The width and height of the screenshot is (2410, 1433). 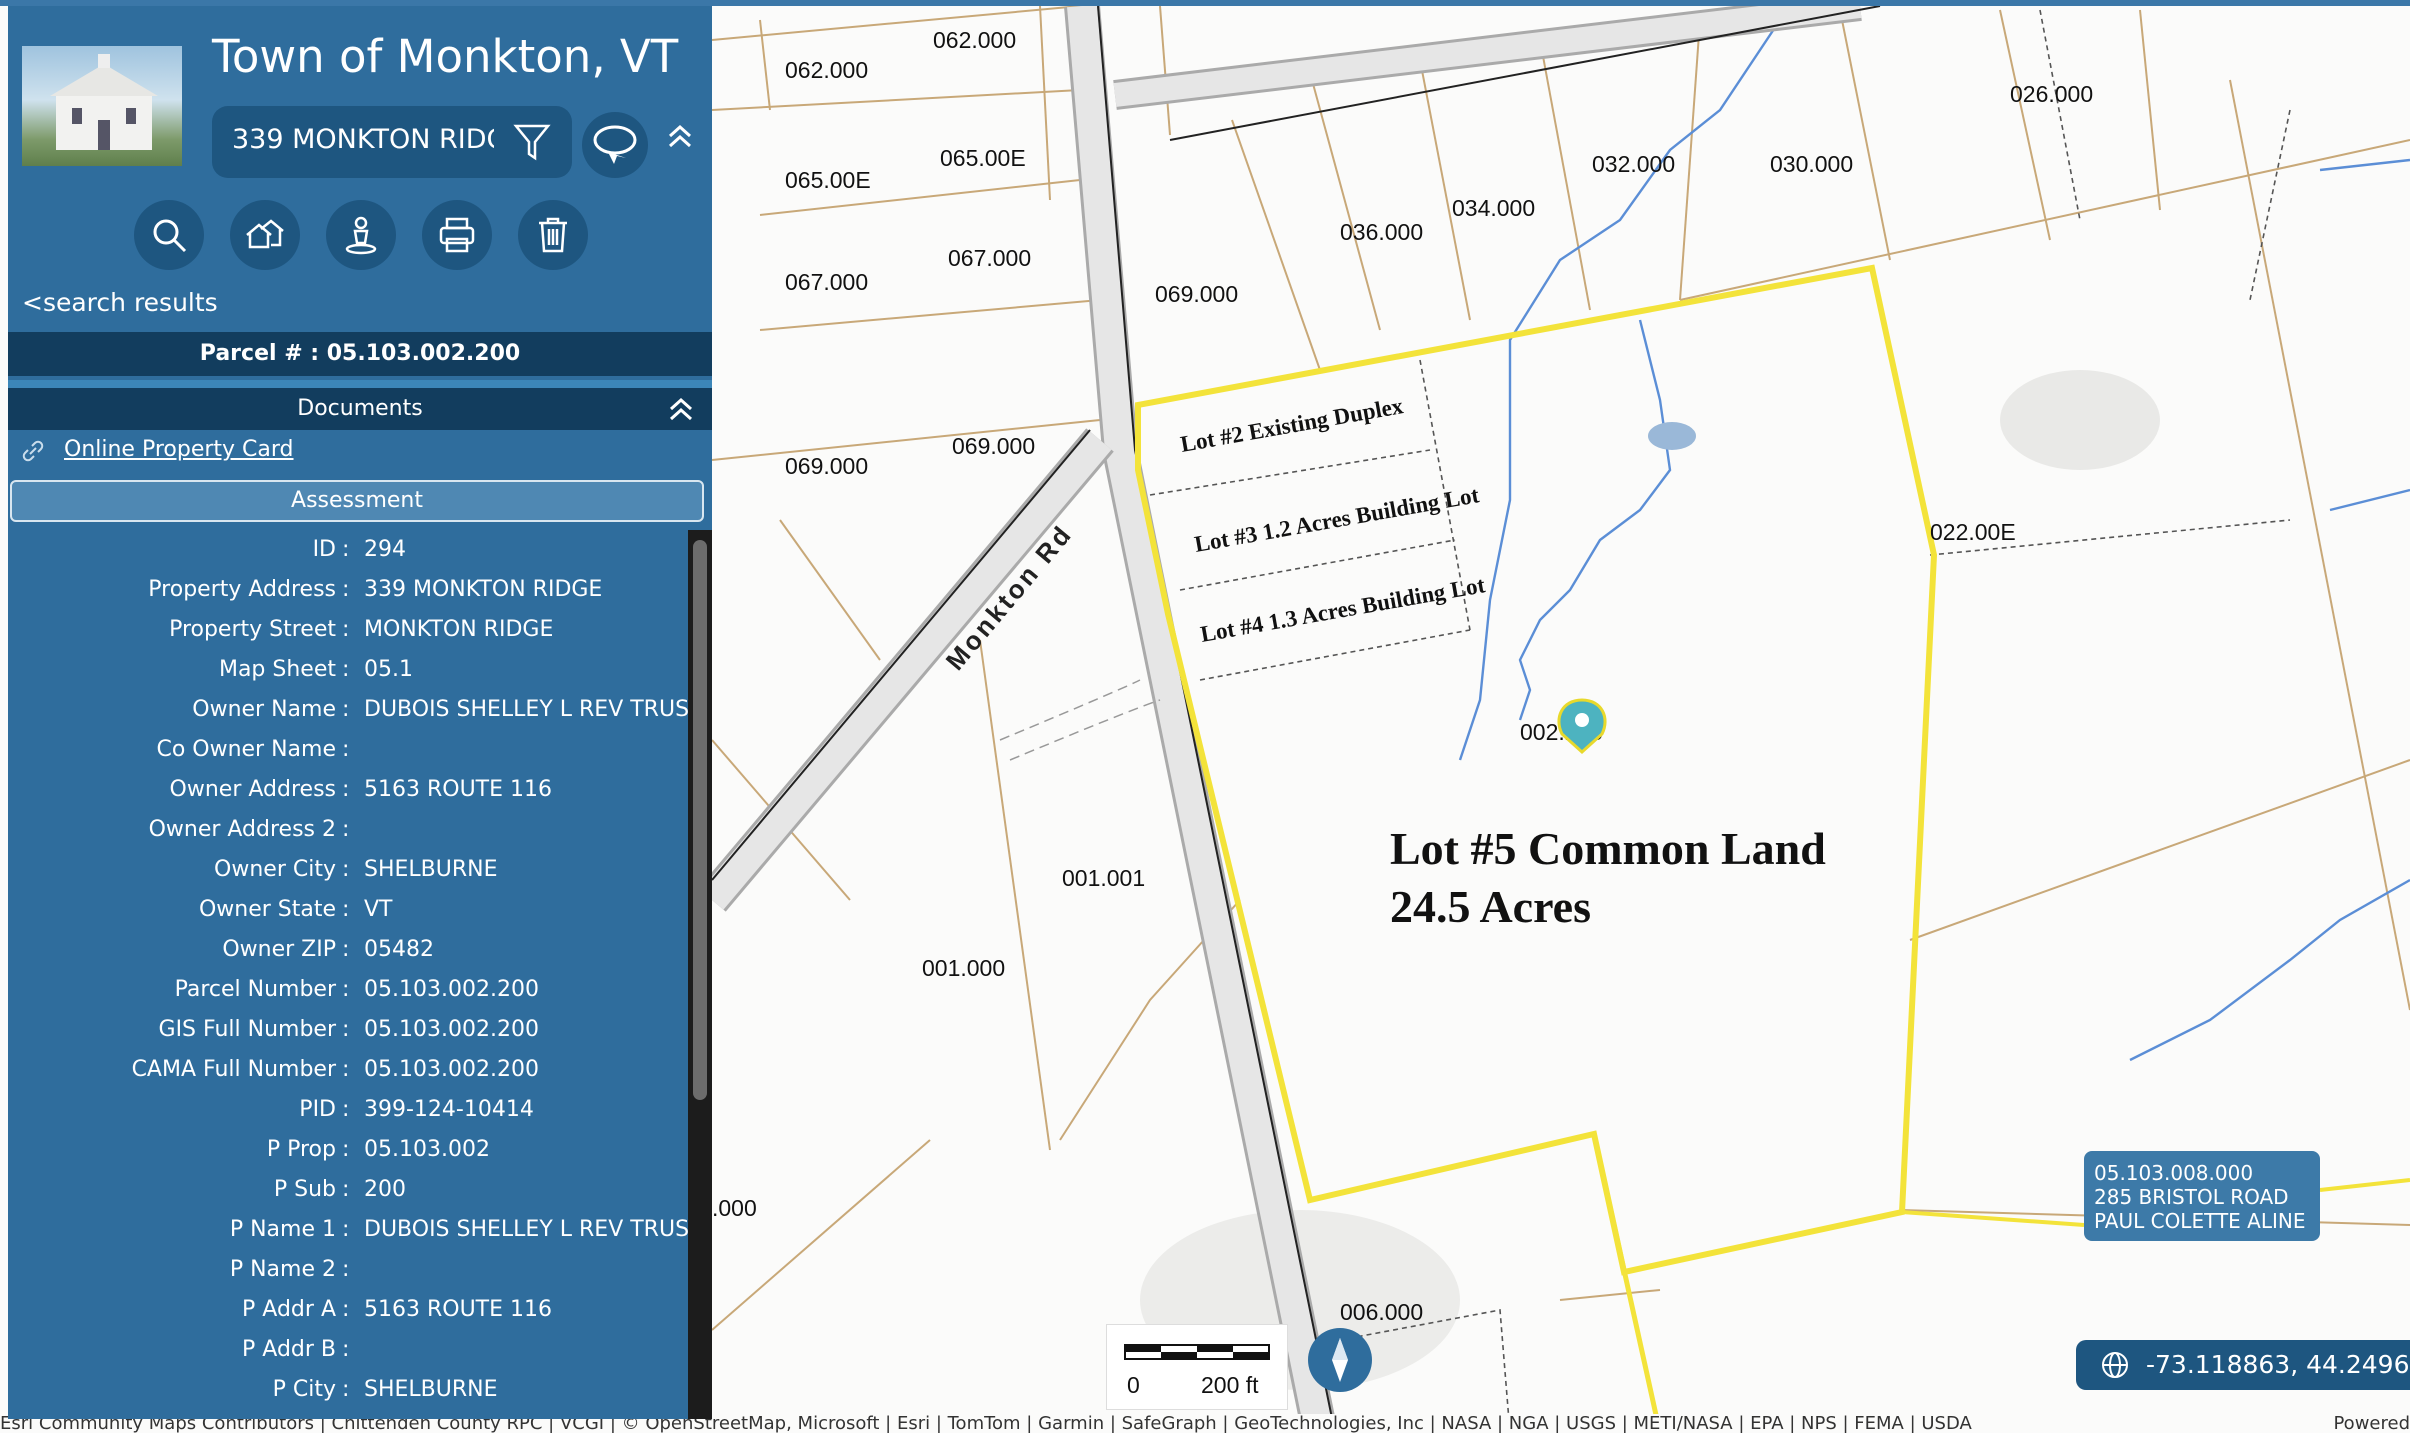 I want to click on globe-icon, so click(x=2115, y=1365).